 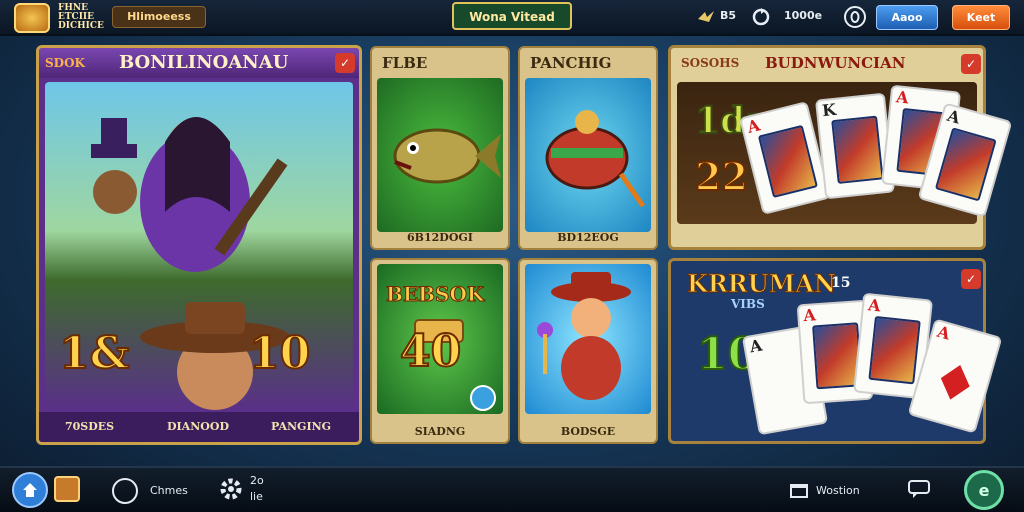 I want to click on game-logo-icon, so click(x=32, y=18).